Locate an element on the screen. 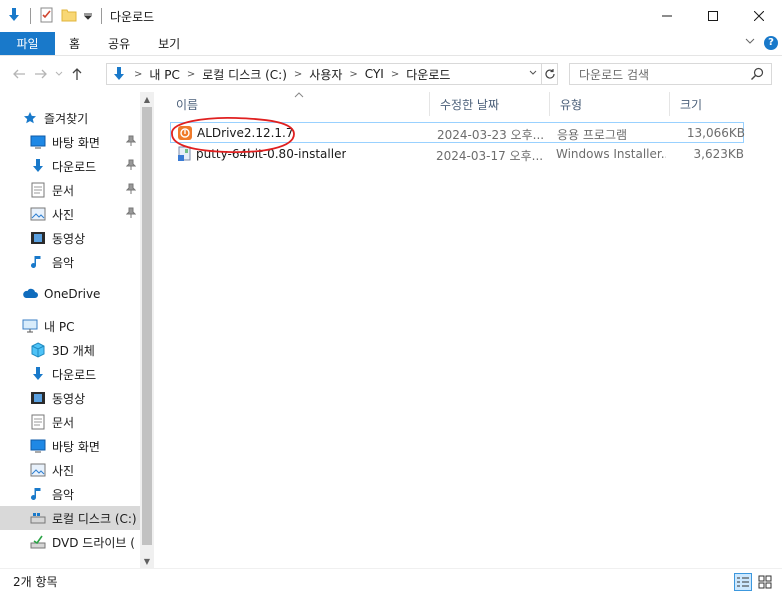  recent-locations-button is located at coordinates (59, 74).